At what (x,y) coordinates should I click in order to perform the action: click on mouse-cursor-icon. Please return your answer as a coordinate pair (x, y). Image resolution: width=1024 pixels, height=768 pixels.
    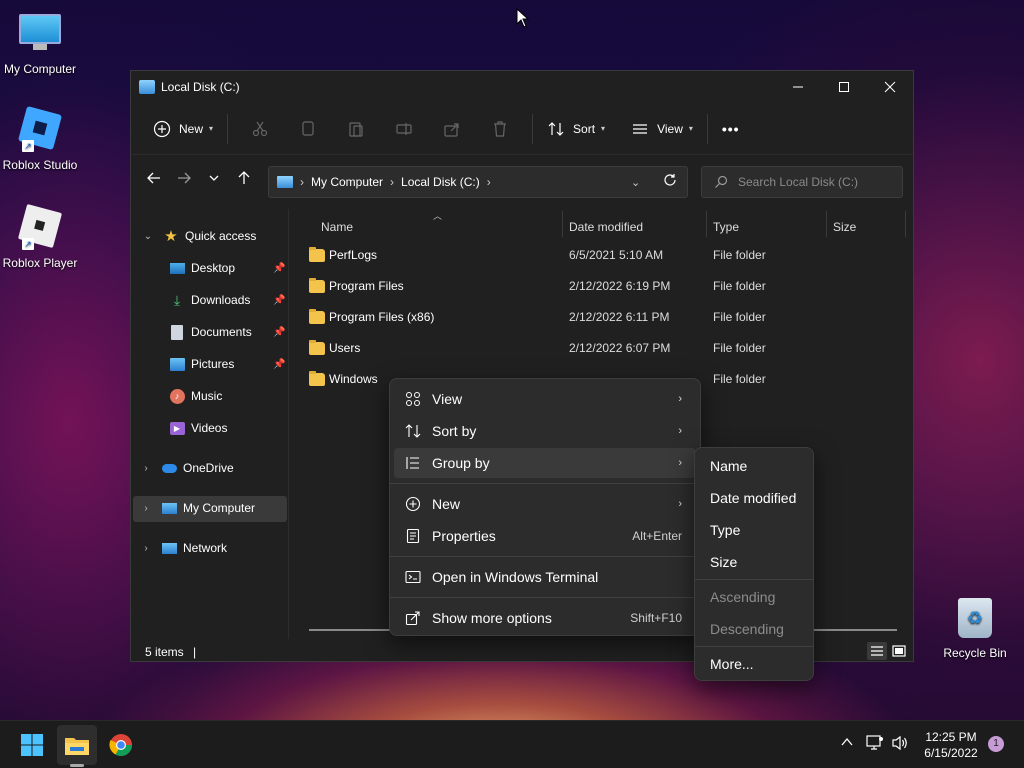
    Looking at the image, I should click on (523, 18).